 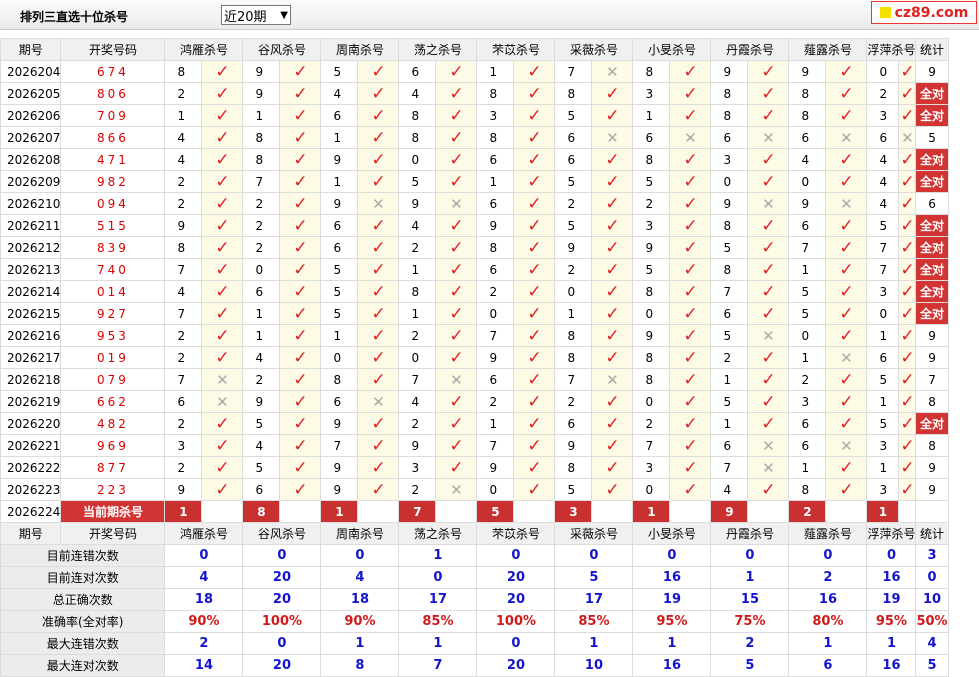 What do you see at coordinates (474, 401) in the screenshot?
I see `table-row: 2026219 662 6 ✕ 9 ✓ 6 ✕ 4 ✓ 2 ✓ 2 ✓ 0 ✓ 5 ✓ 3 ✓ 1 ✓ 8` at bounding box center [474, 401].